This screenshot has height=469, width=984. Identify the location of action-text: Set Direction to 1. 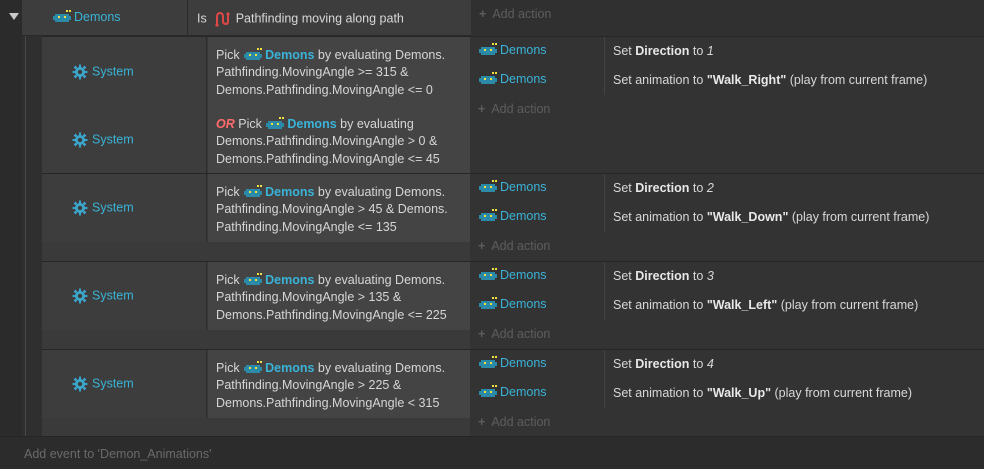
(663, 47).